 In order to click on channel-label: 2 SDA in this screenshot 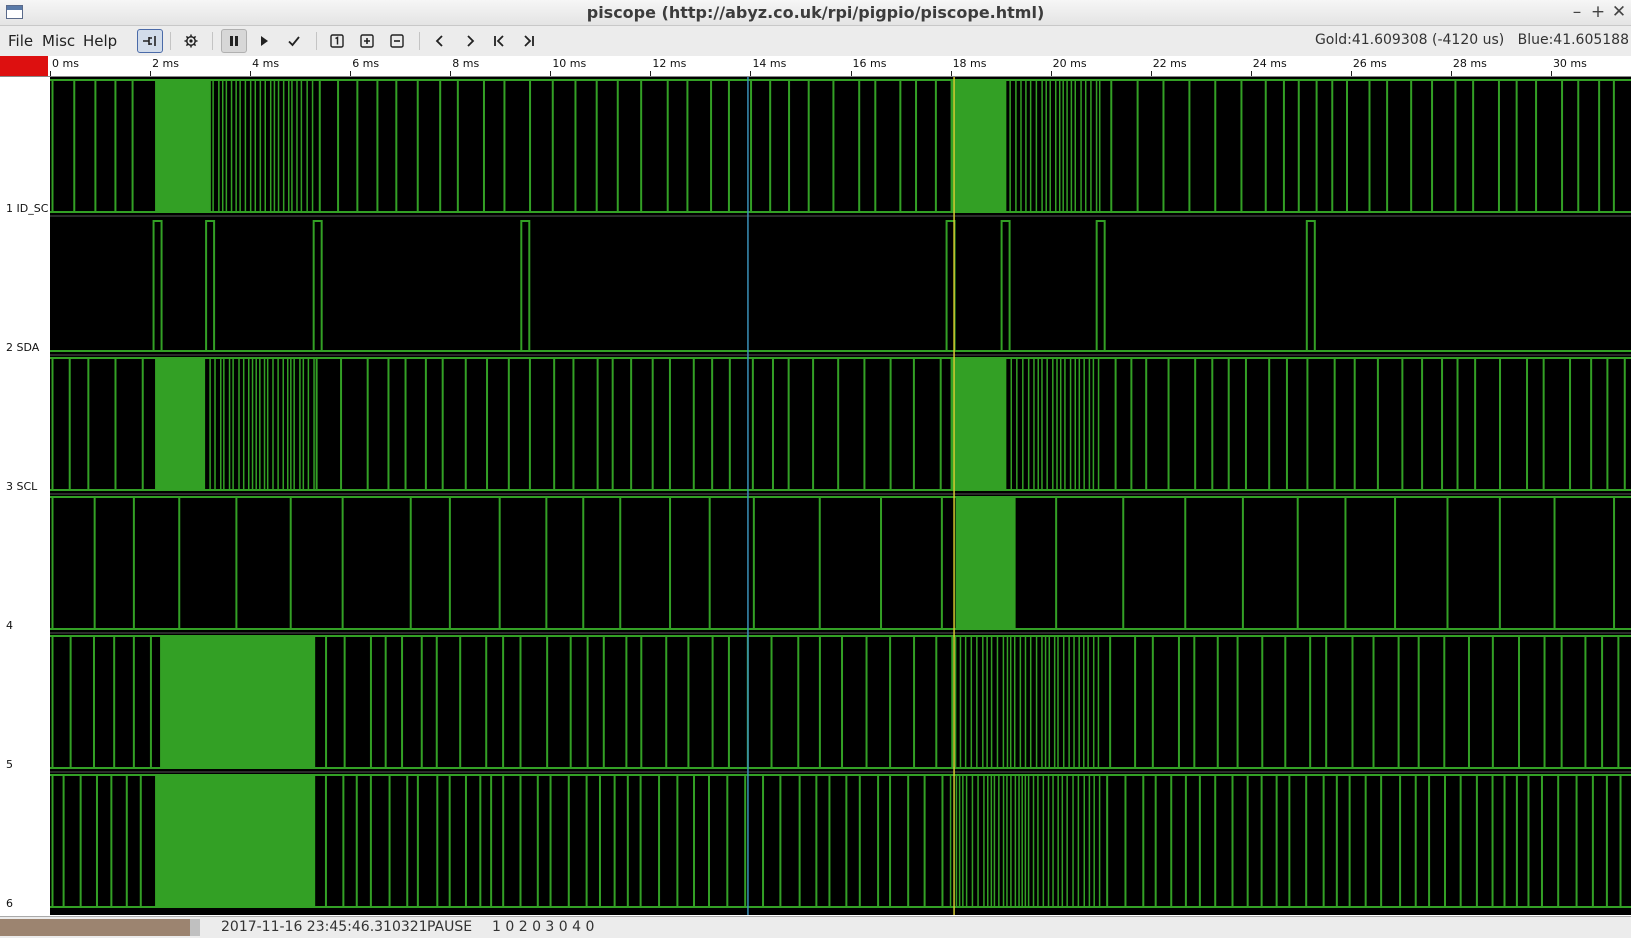, I will do `click(22, 347)`.